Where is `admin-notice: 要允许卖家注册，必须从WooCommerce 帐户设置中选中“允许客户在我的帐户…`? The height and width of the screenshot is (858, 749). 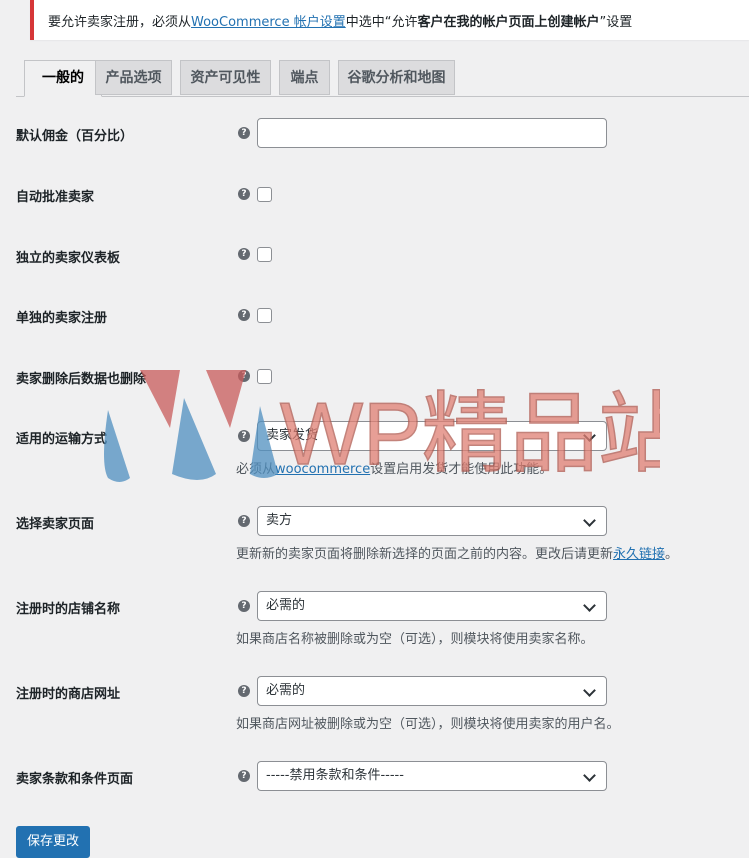 admin-notice: 要允许卖家注册，必须从WooCommerce 帐户设置中选中“允许客户在我的帐户… is located at coordinates (389, 20).